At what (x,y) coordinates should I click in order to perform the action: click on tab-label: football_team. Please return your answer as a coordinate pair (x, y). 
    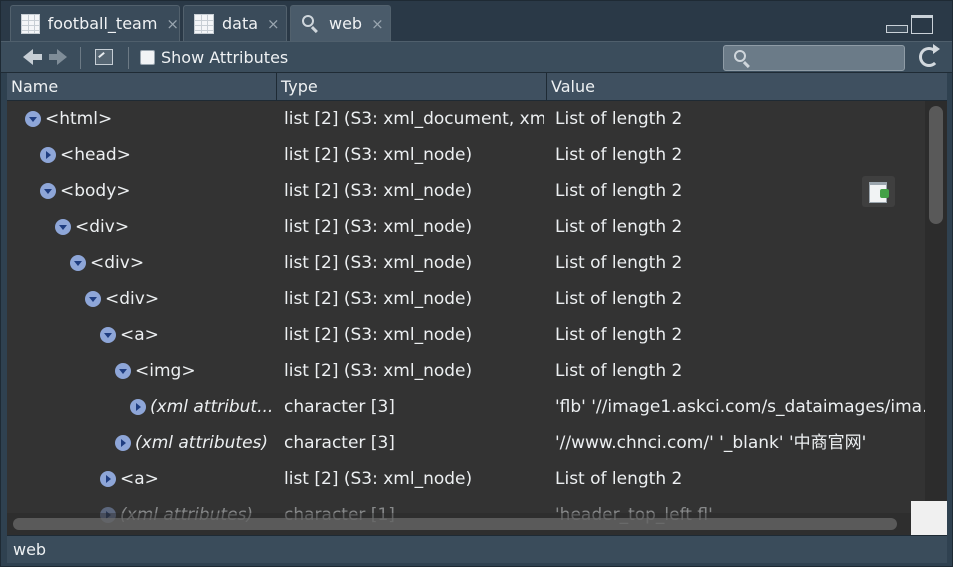
    Looking at the image, I should click on (102, 23).